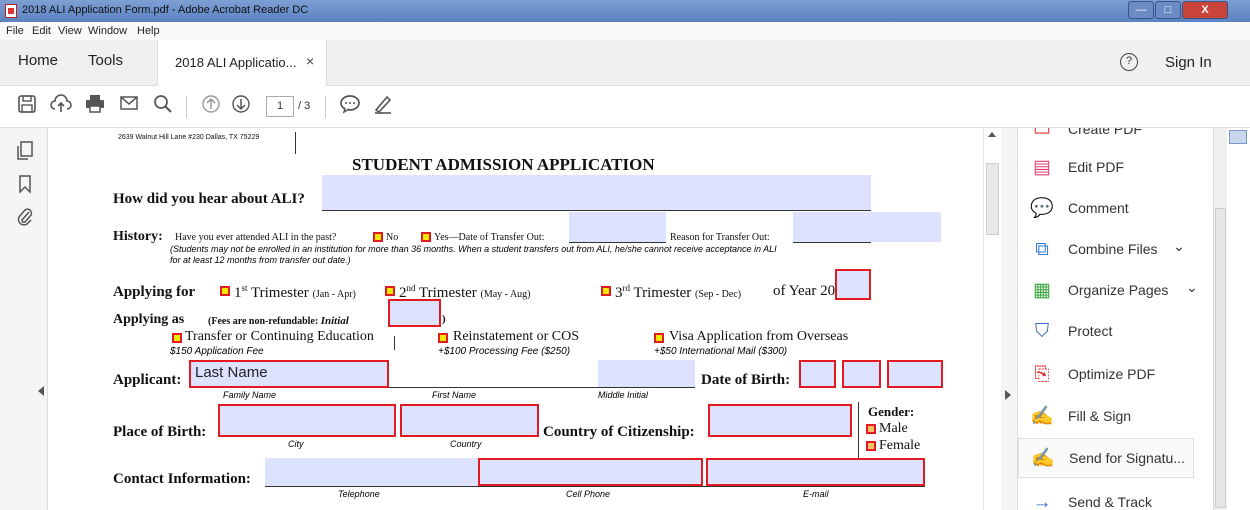  I want to click on tool-send-track: → Send & Track, so click(1108, 496).